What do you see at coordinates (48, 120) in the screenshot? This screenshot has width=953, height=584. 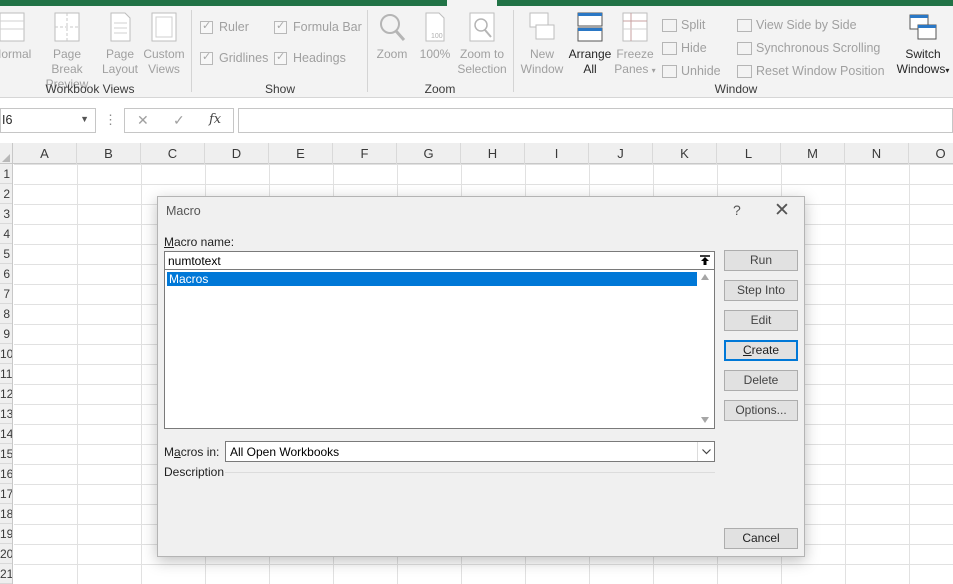 I see `name-box: I6 ▼` at bounding box center [48, 120].